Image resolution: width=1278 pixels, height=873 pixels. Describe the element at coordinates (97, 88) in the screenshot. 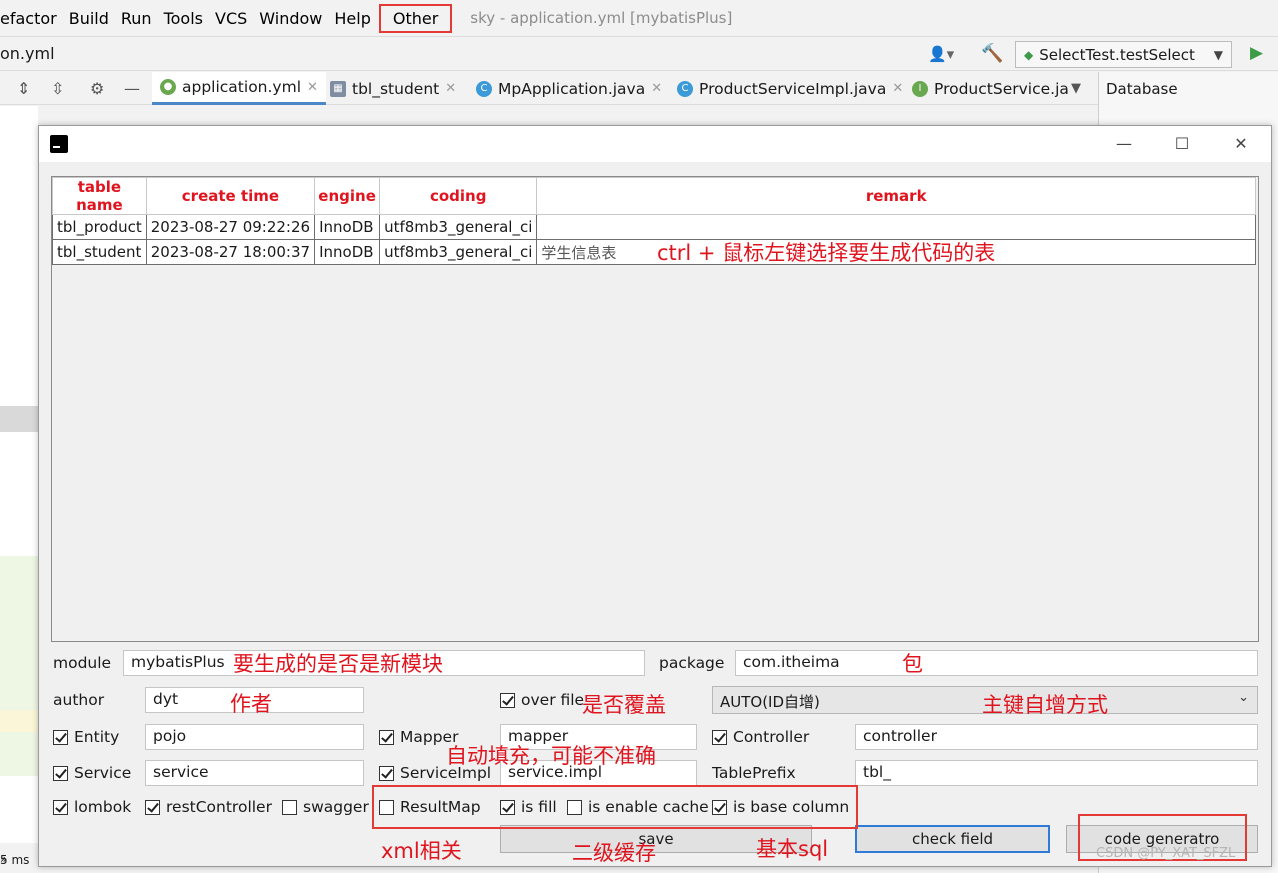

I see `gear-icon: ⚙` at that location.